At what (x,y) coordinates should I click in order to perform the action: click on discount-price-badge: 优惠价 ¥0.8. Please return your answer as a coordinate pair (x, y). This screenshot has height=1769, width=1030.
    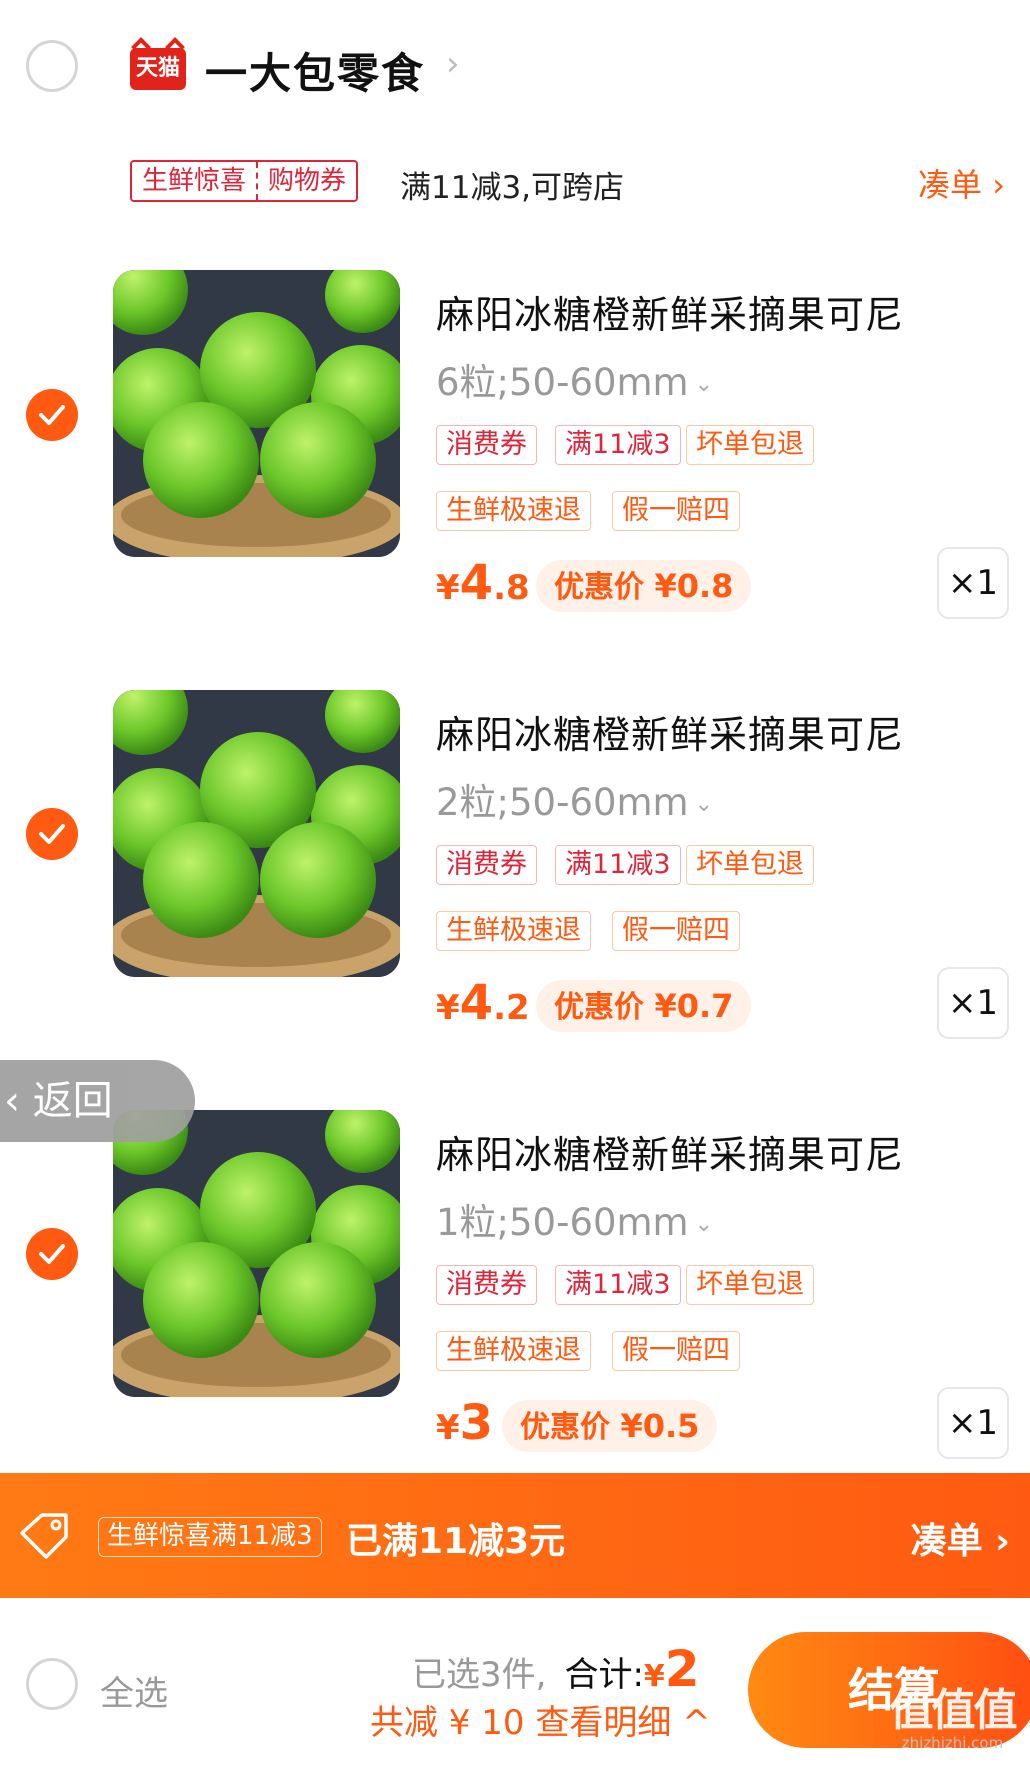
    Looking at the image, I should click on (644, 586).